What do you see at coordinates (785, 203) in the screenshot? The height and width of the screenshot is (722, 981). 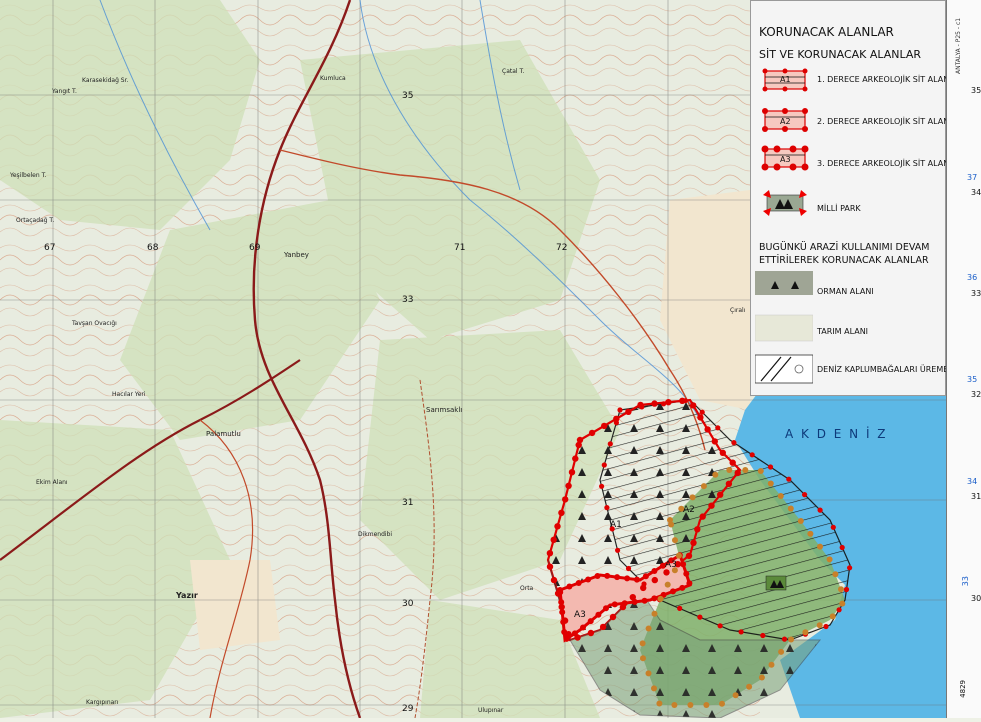 I see `national-park-legend-symbol` at bounding box center [785, 203].